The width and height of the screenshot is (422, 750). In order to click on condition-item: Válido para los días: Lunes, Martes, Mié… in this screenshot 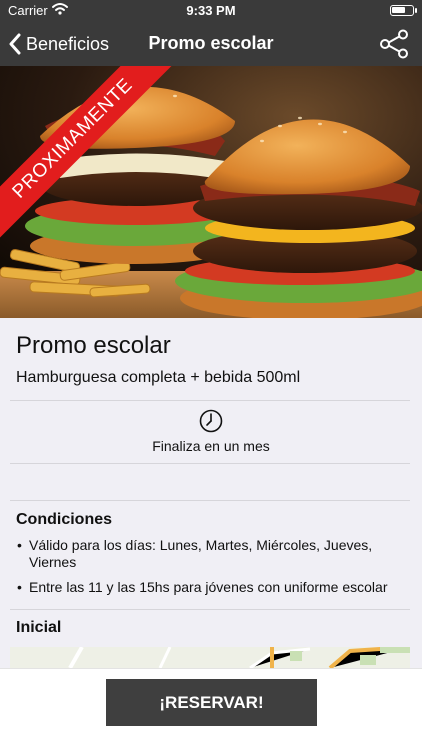, I will do `click(214, 554)`.